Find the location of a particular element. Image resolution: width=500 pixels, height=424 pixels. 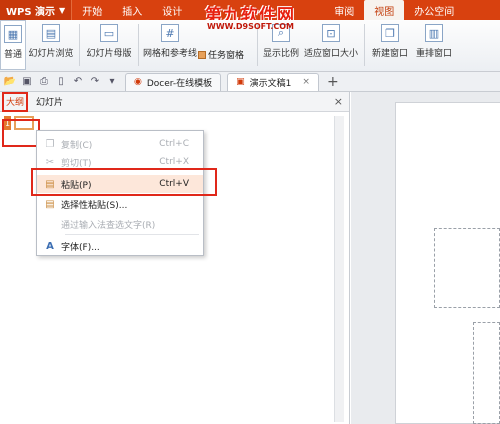

task-pane-label: 任务窗格 is located at coordinates (226, 56).